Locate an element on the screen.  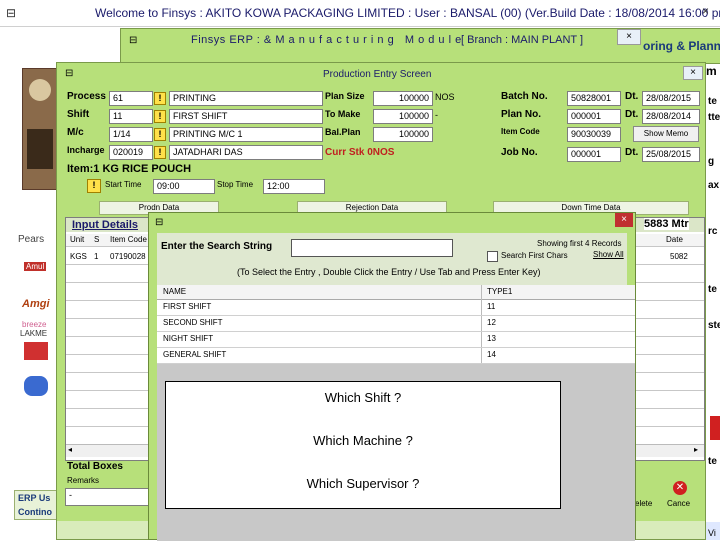
planning-menu: oring & Planni is located at coordinates (681, 46).